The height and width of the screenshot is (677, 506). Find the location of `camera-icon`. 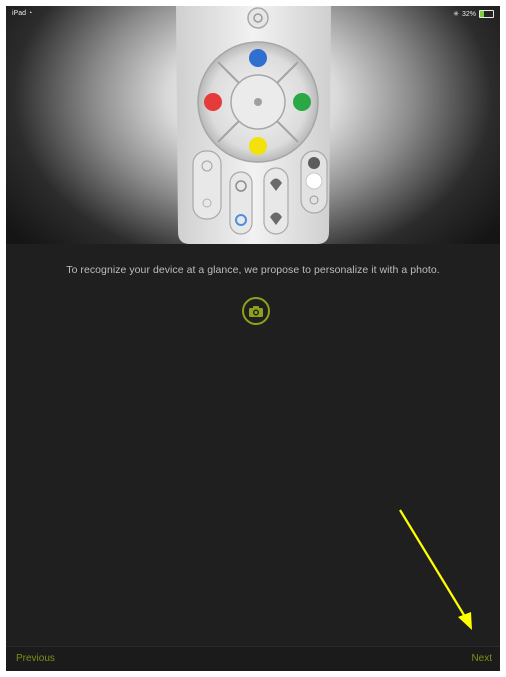

camera-icon is located at coordinates (256, 311).